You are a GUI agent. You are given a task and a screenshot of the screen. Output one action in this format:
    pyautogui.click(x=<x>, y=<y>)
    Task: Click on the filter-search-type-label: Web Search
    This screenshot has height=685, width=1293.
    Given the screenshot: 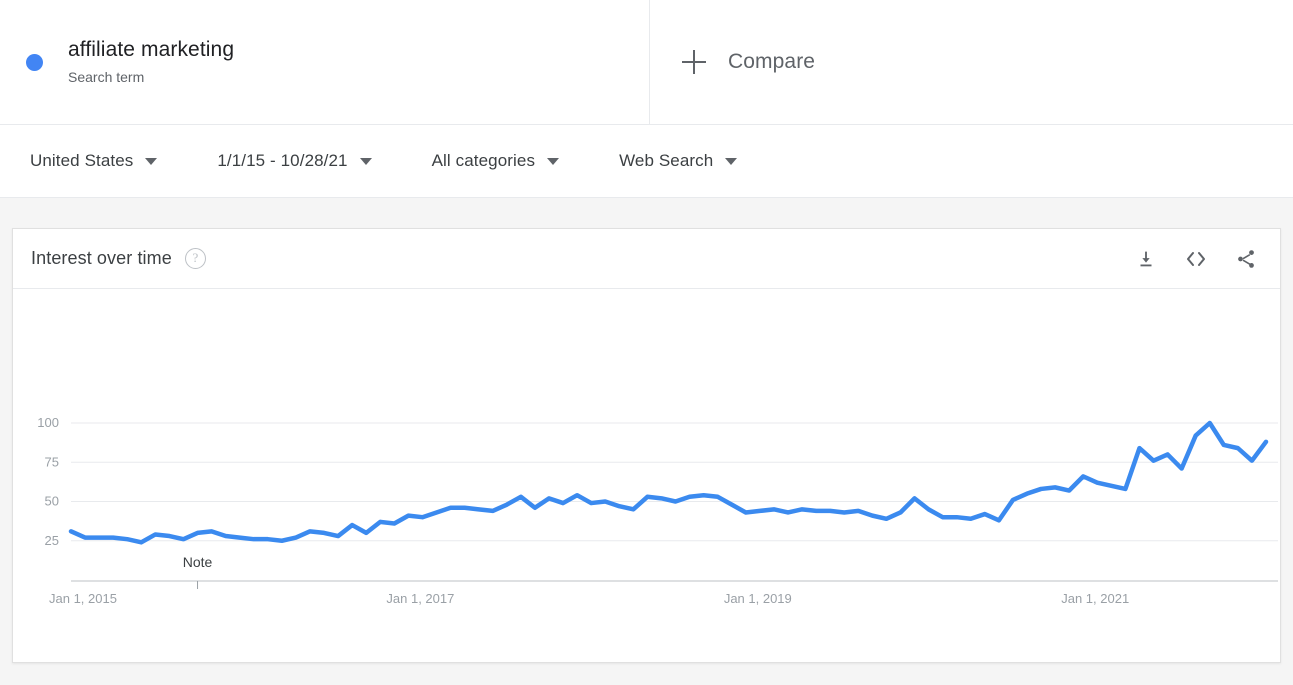 What is the action you would take?
    pyautogui.click(x=666, y=160)
    